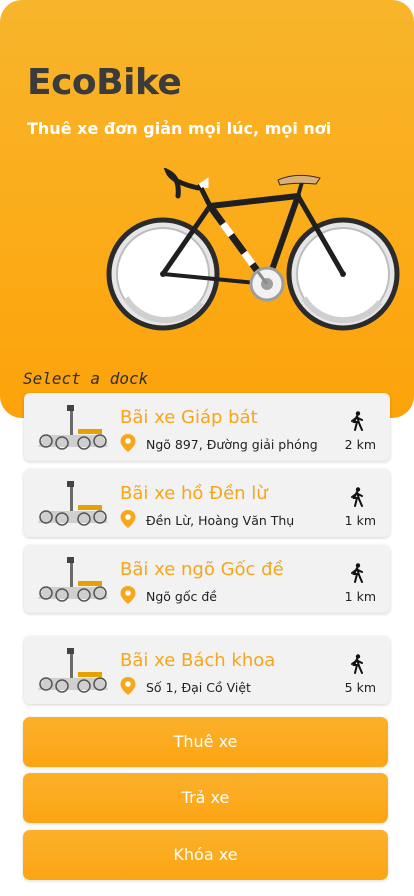  I want to click on dock-name: Bãi xe ngõ Gốc đề, so click(202, 569).